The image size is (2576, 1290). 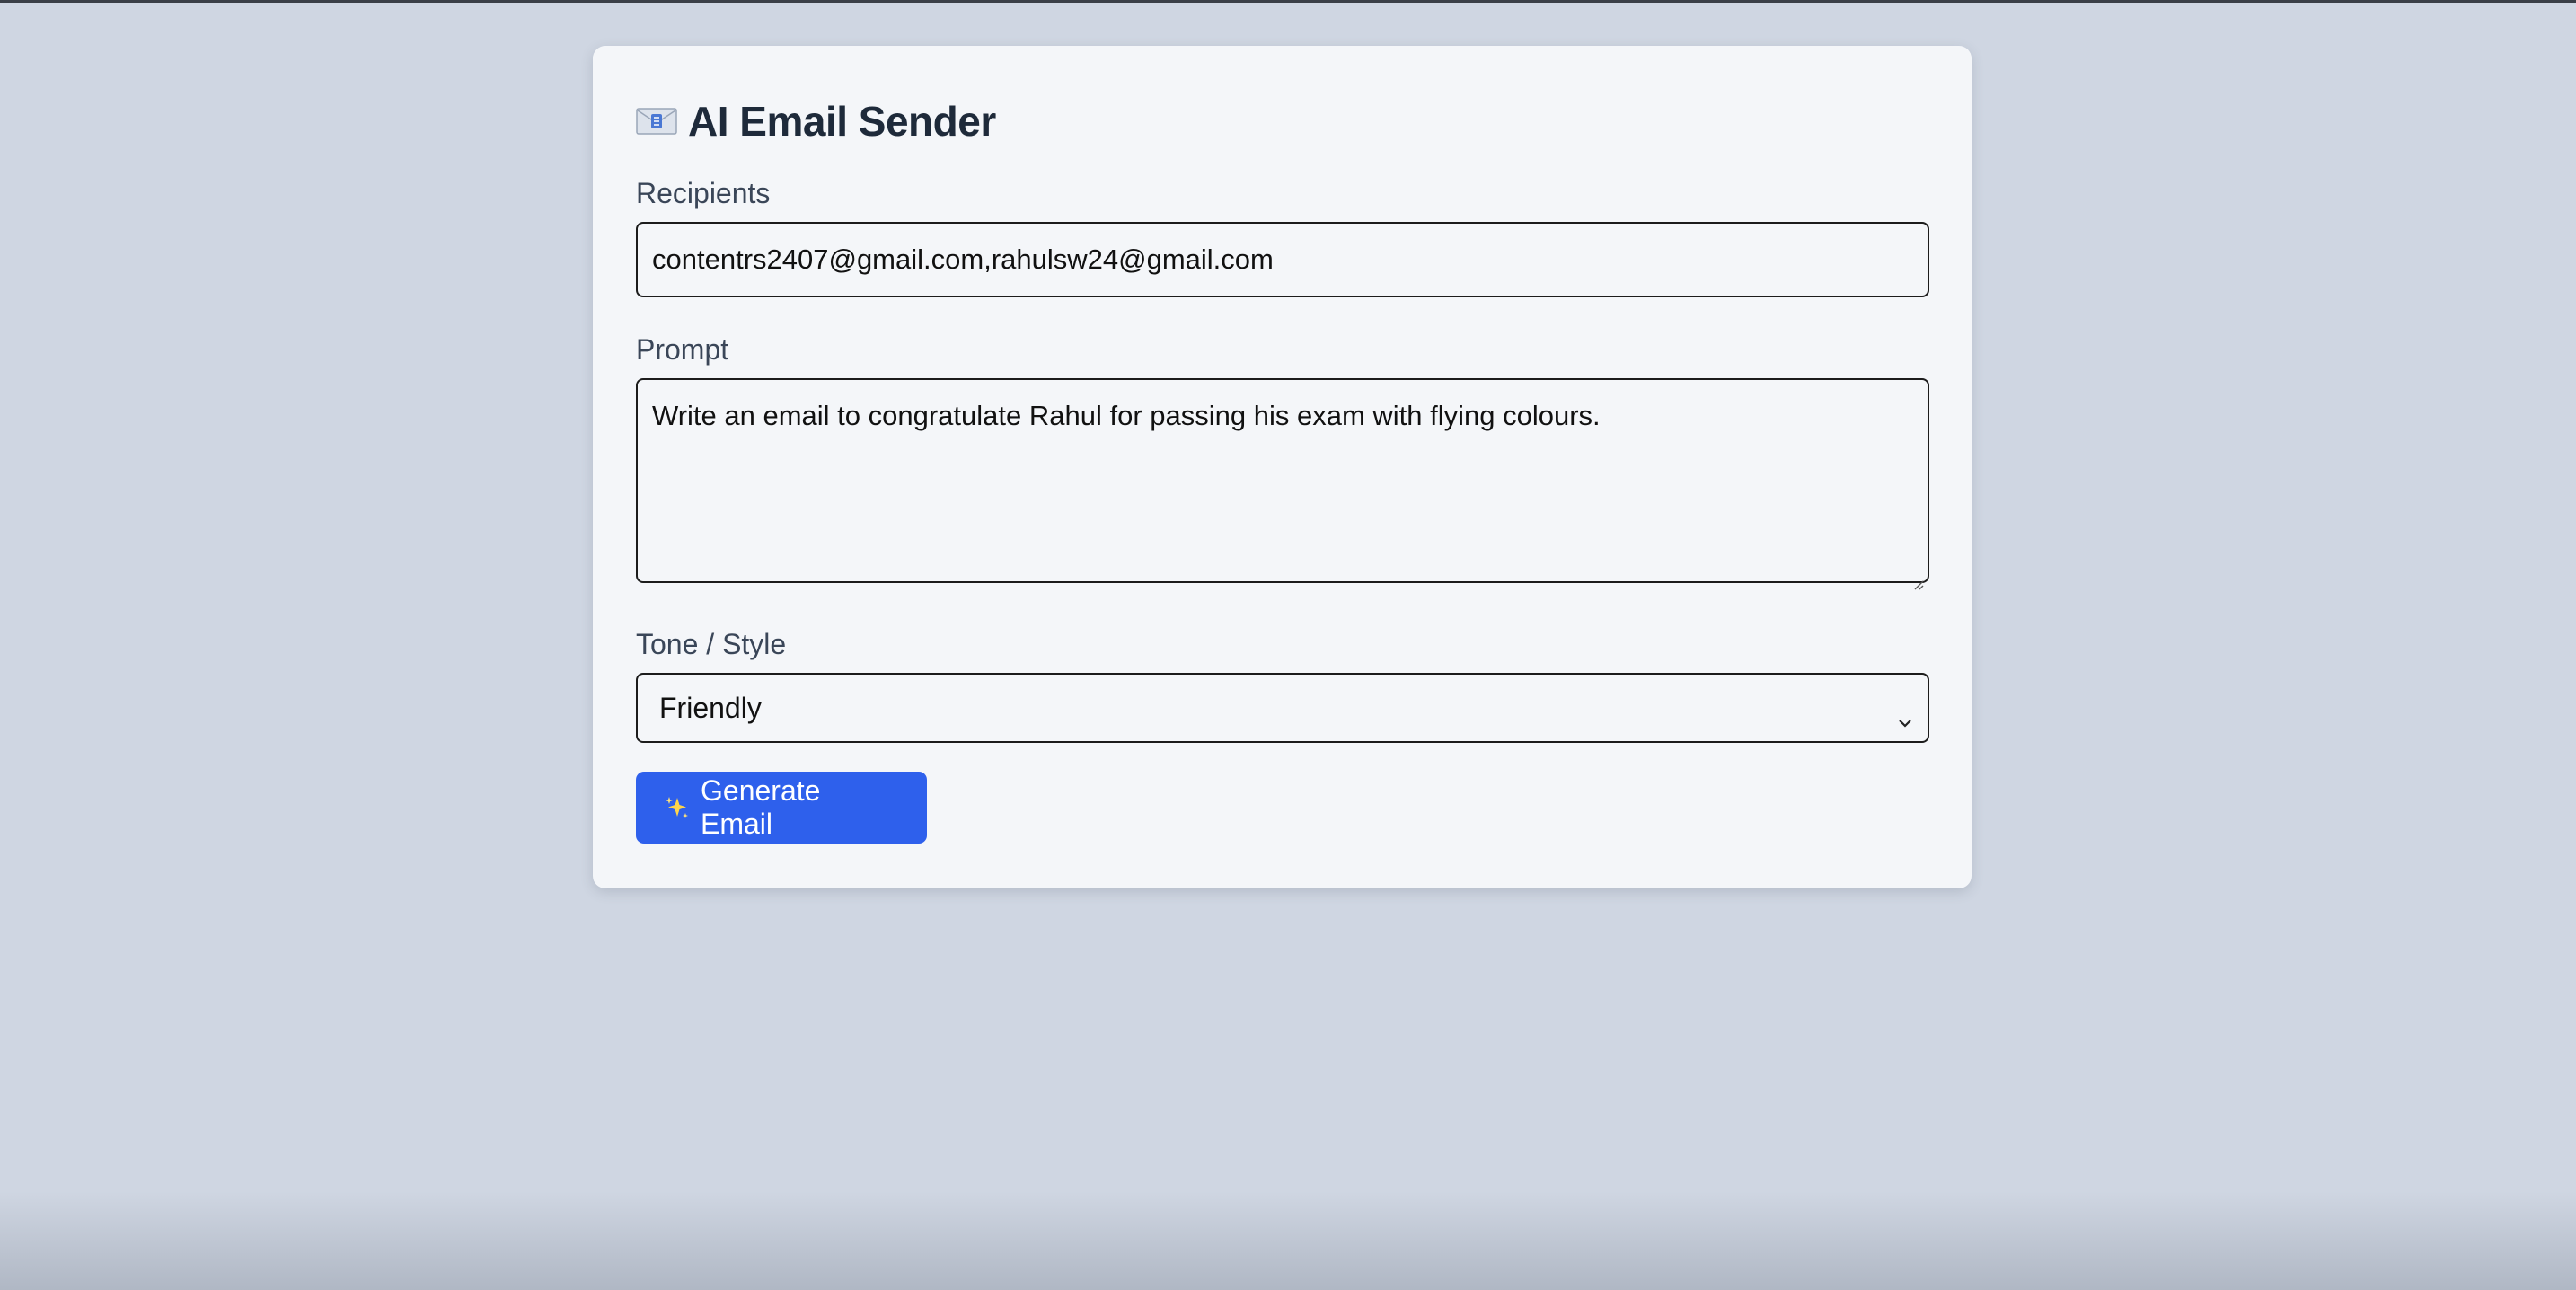 I want to click on resize-grip-icon, so click(x=1917, y=577).